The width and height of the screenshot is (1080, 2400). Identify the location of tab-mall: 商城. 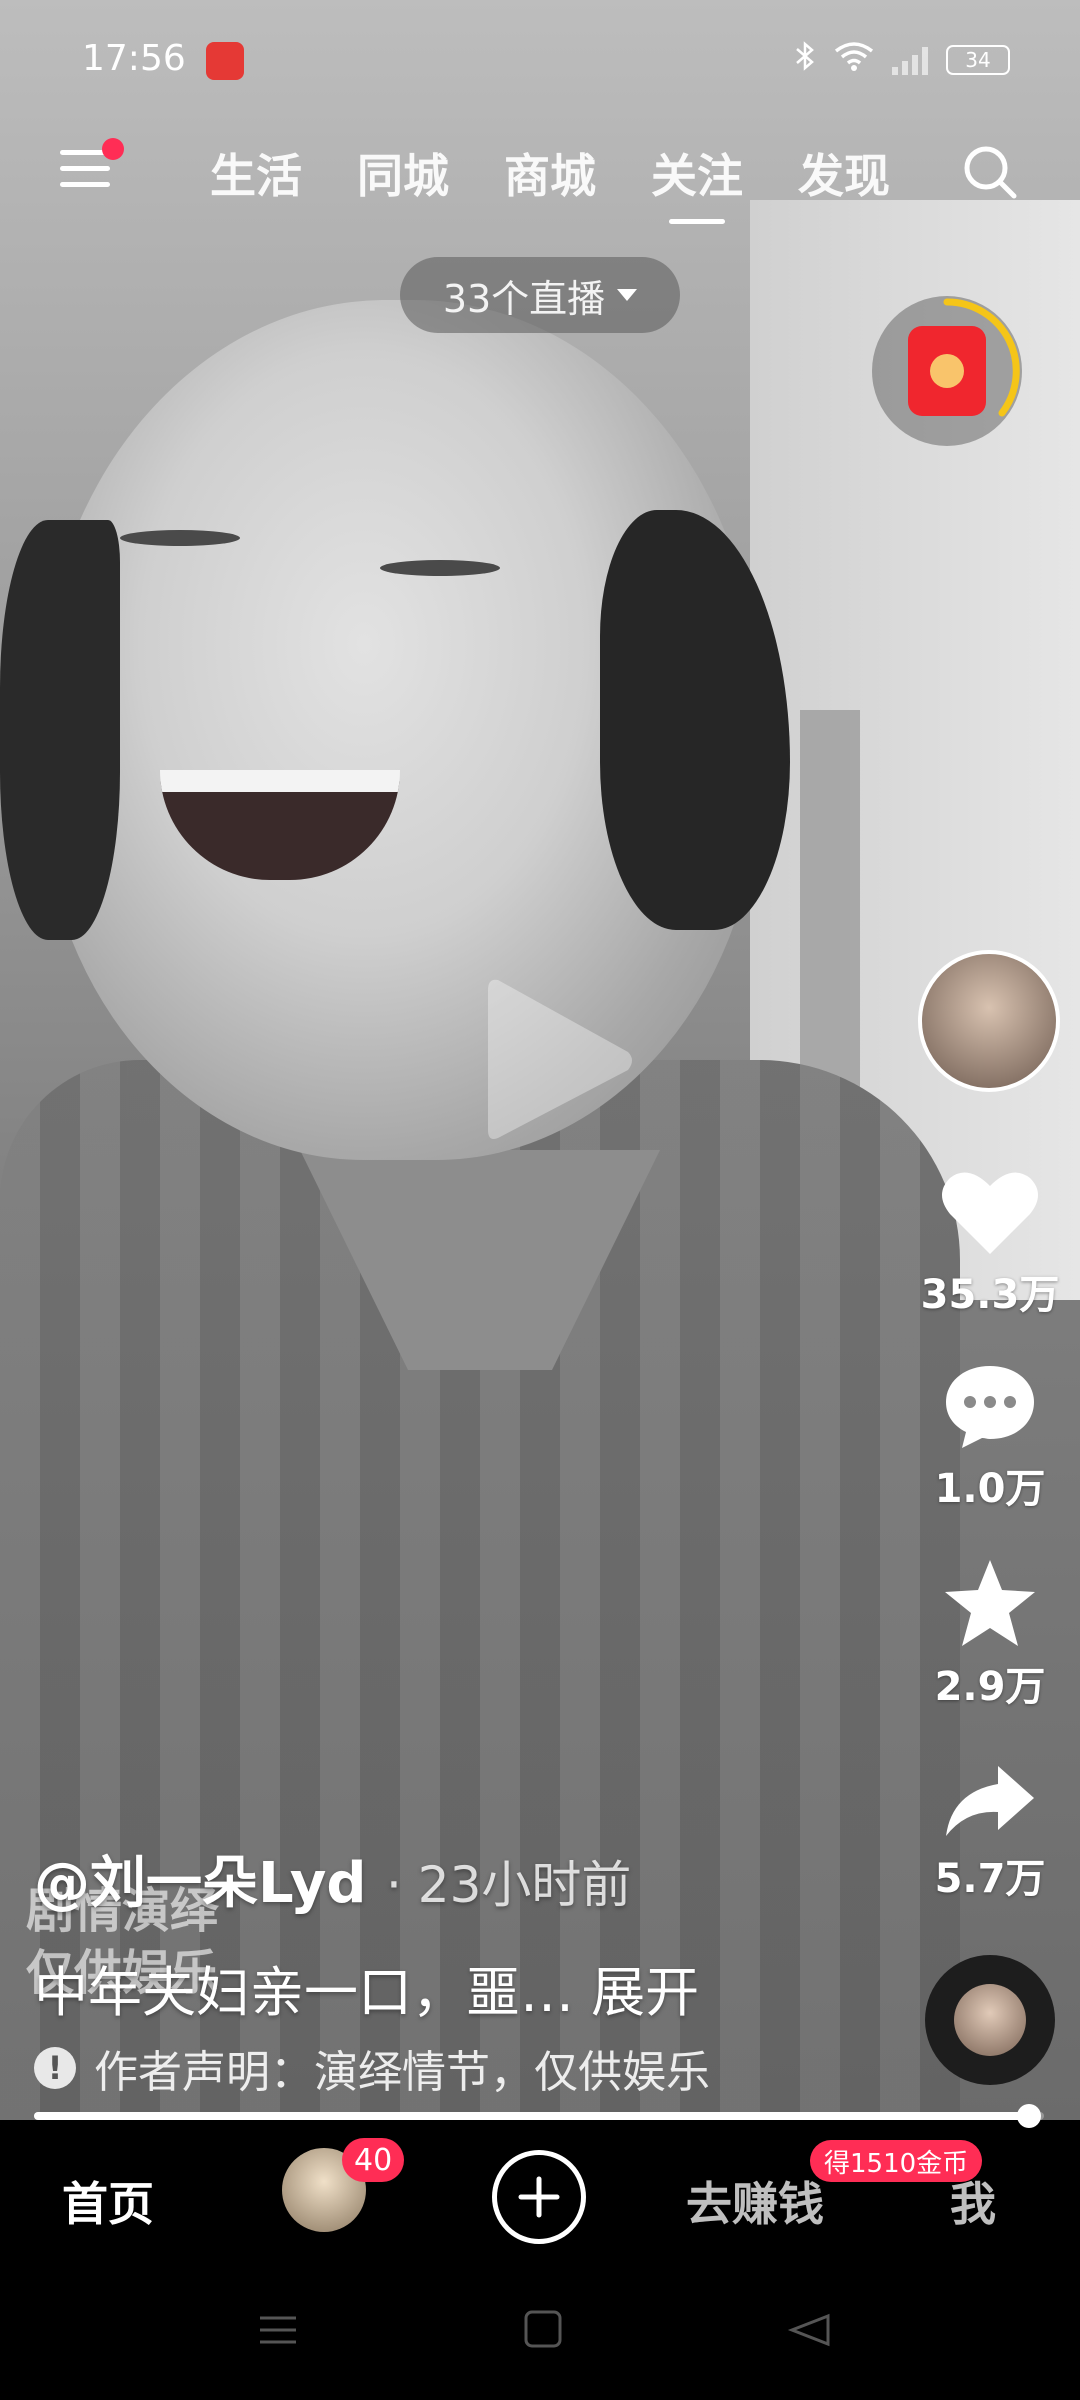
(550, 173).